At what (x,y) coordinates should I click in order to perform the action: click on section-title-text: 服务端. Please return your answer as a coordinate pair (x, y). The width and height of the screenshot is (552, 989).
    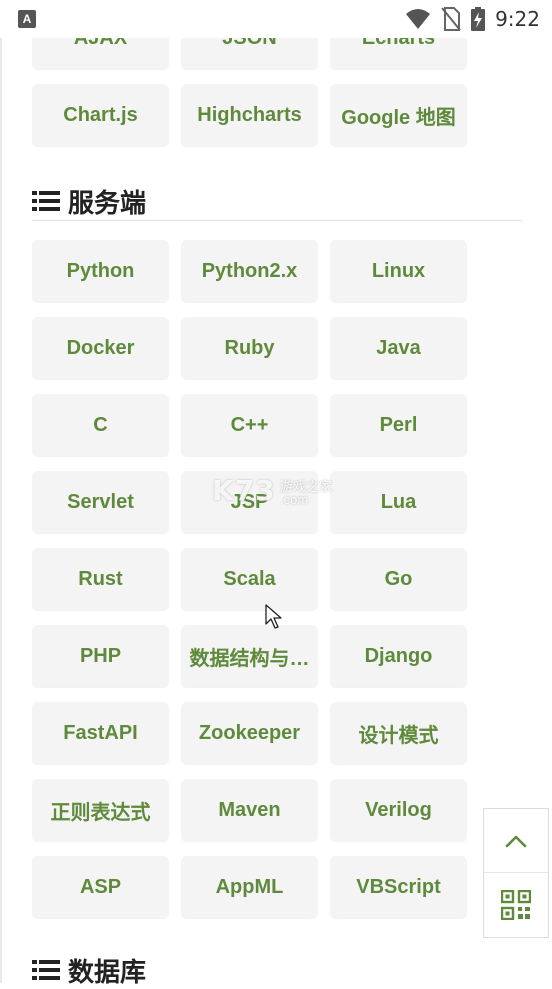
    Looking at the image, I should click on (107, 202).